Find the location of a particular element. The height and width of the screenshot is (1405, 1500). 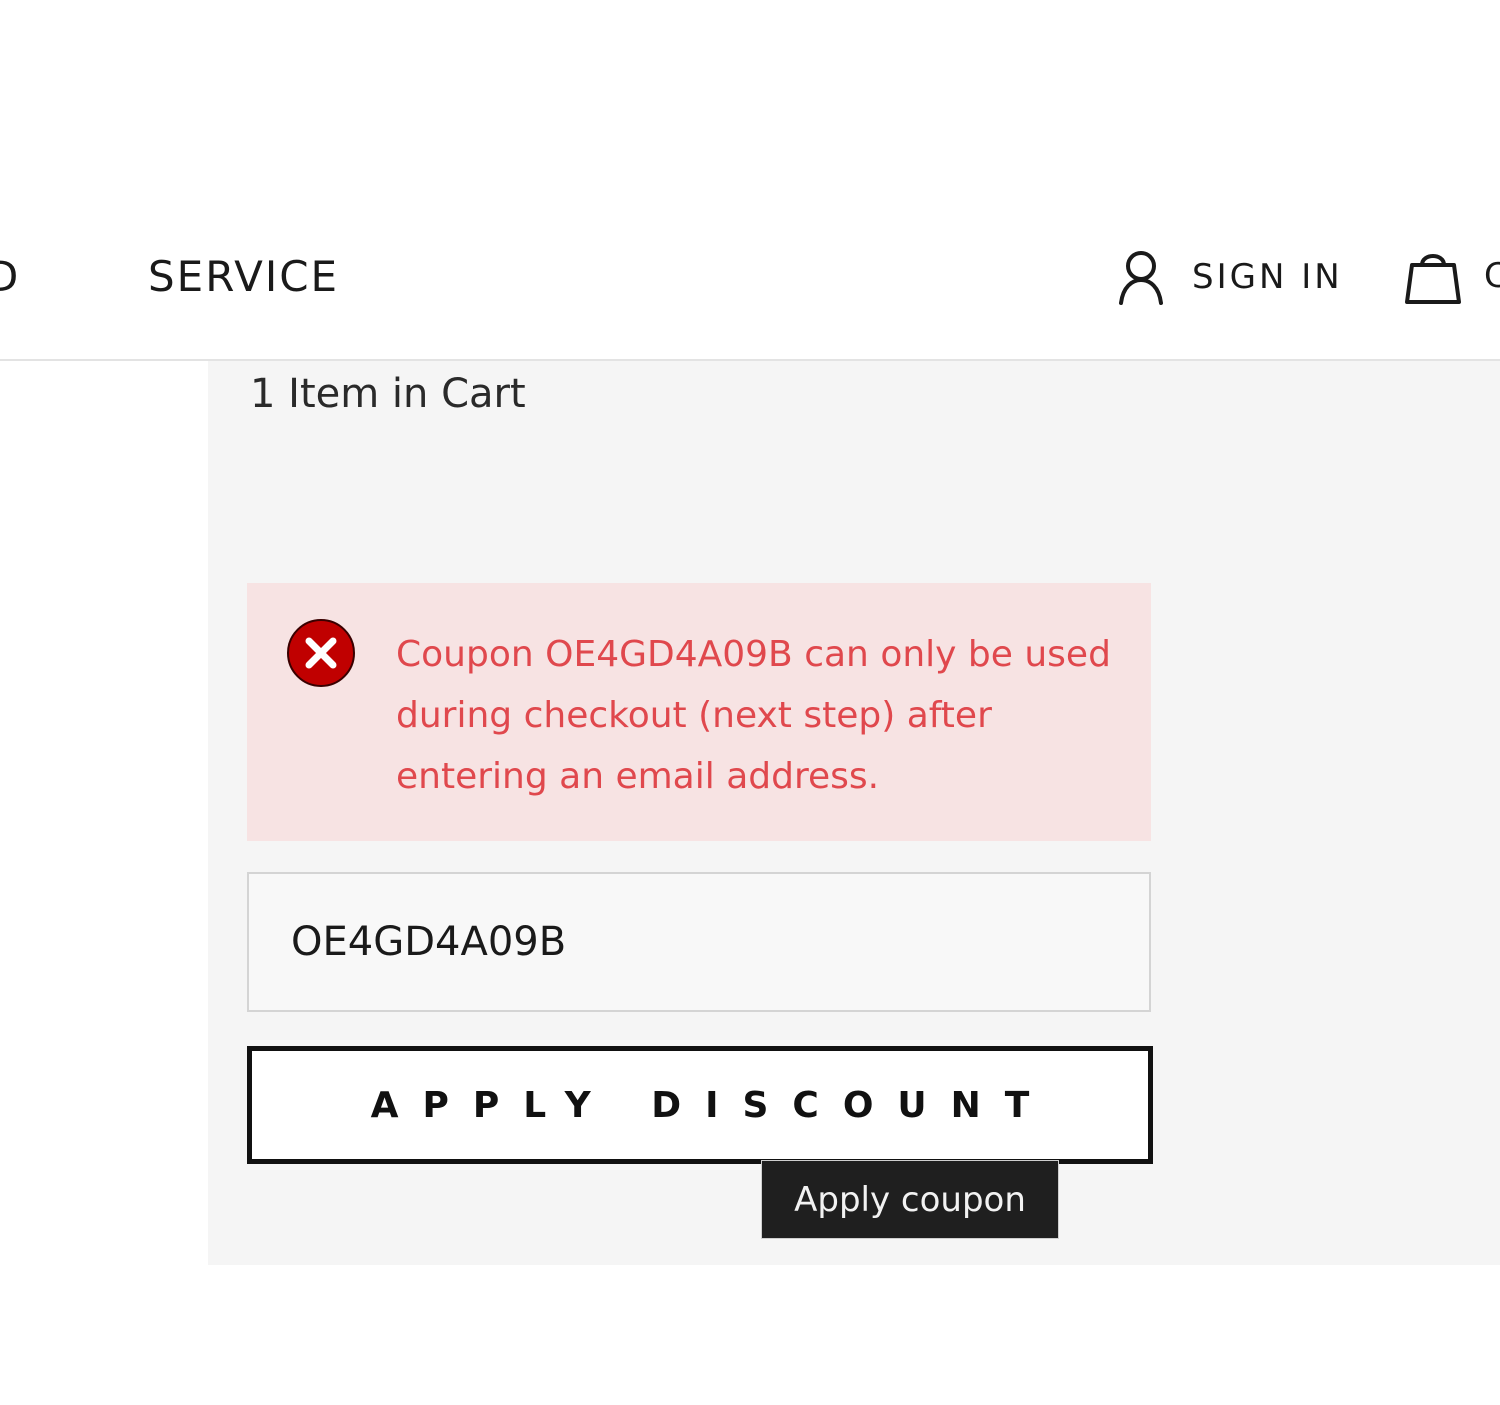

nav-item-service: SERVICE is located at coordinates (243, 277).